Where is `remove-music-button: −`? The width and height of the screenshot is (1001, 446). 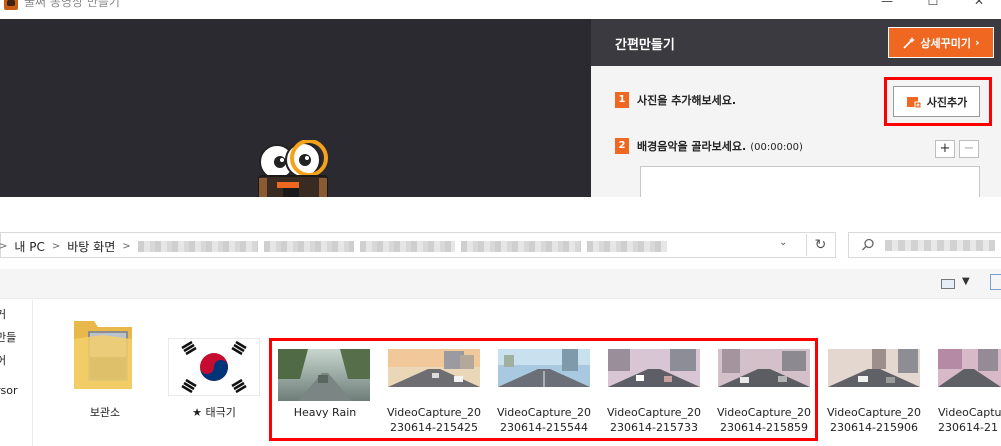
remove-music-button: − is located at coordinates (969, 149).